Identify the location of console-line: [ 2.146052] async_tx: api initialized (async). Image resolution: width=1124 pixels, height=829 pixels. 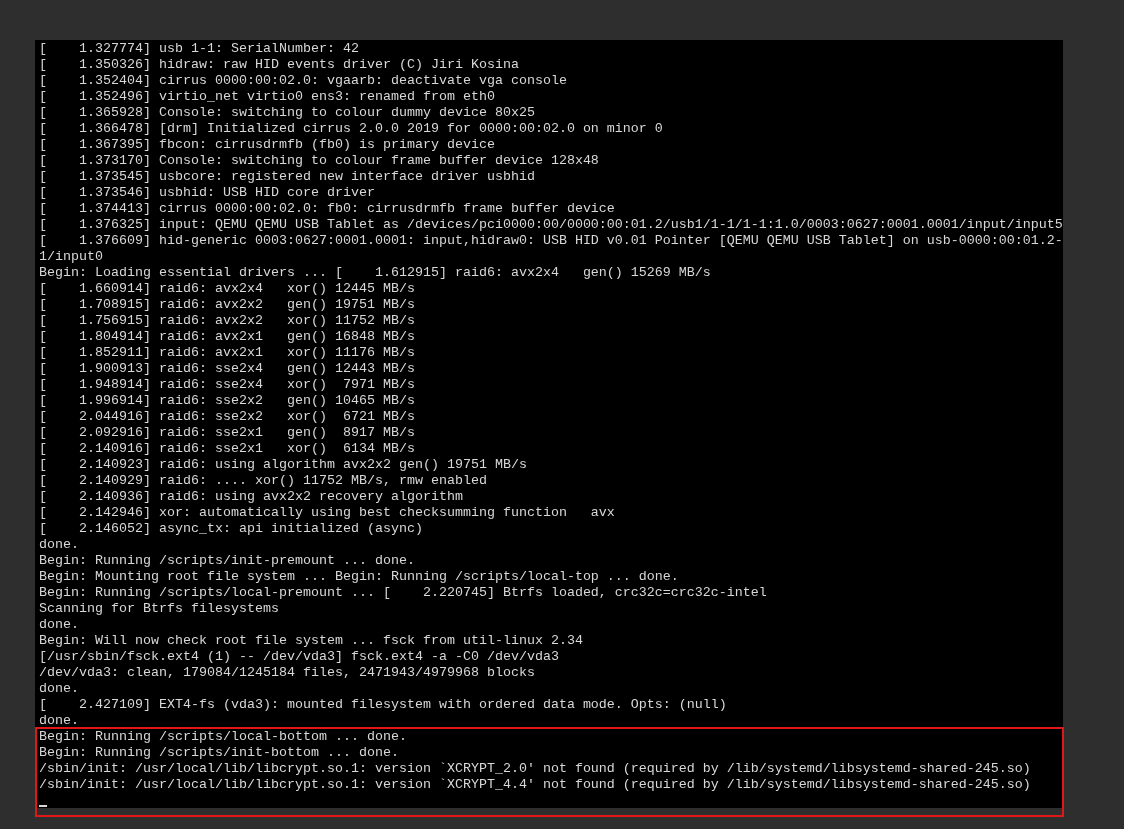
(231, 529).